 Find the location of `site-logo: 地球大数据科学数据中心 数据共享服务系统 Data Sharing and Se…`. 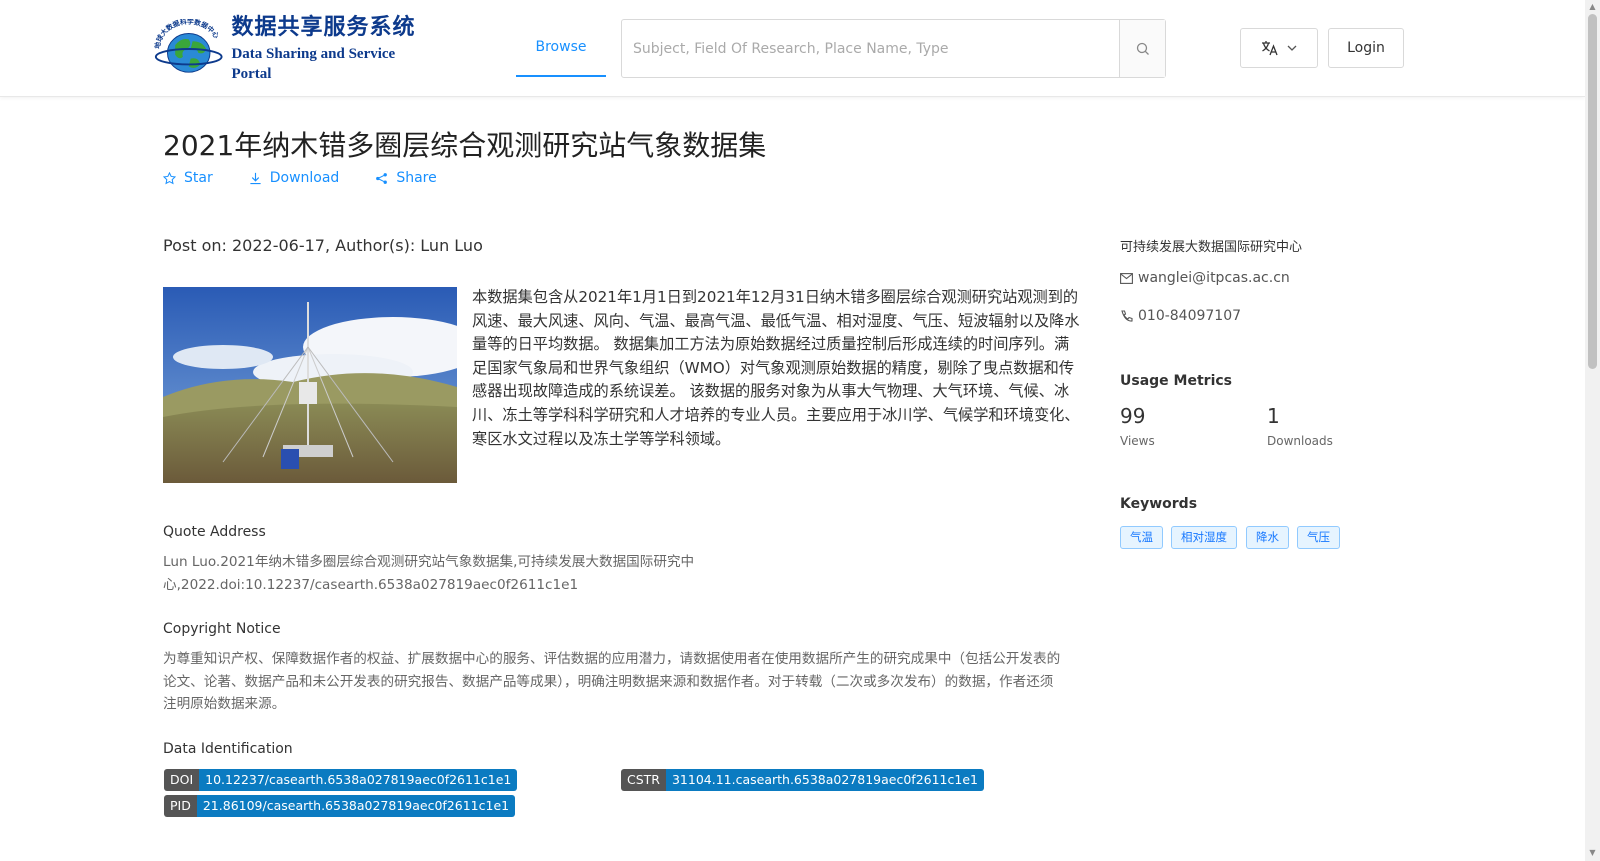

site-logo: 地球大数据科学数据中心 数据共享服务系统 Data Sharing and Se… is located at coordinates (292, 48).